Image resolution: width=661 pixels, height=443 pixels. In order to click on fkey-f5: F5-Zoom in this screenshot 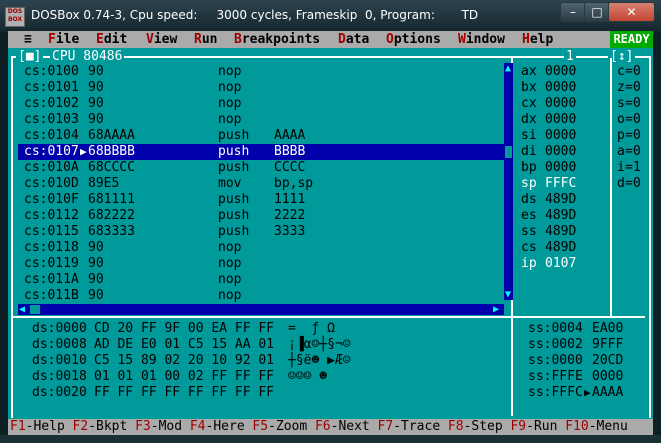, I will do `click(279, 427)`.